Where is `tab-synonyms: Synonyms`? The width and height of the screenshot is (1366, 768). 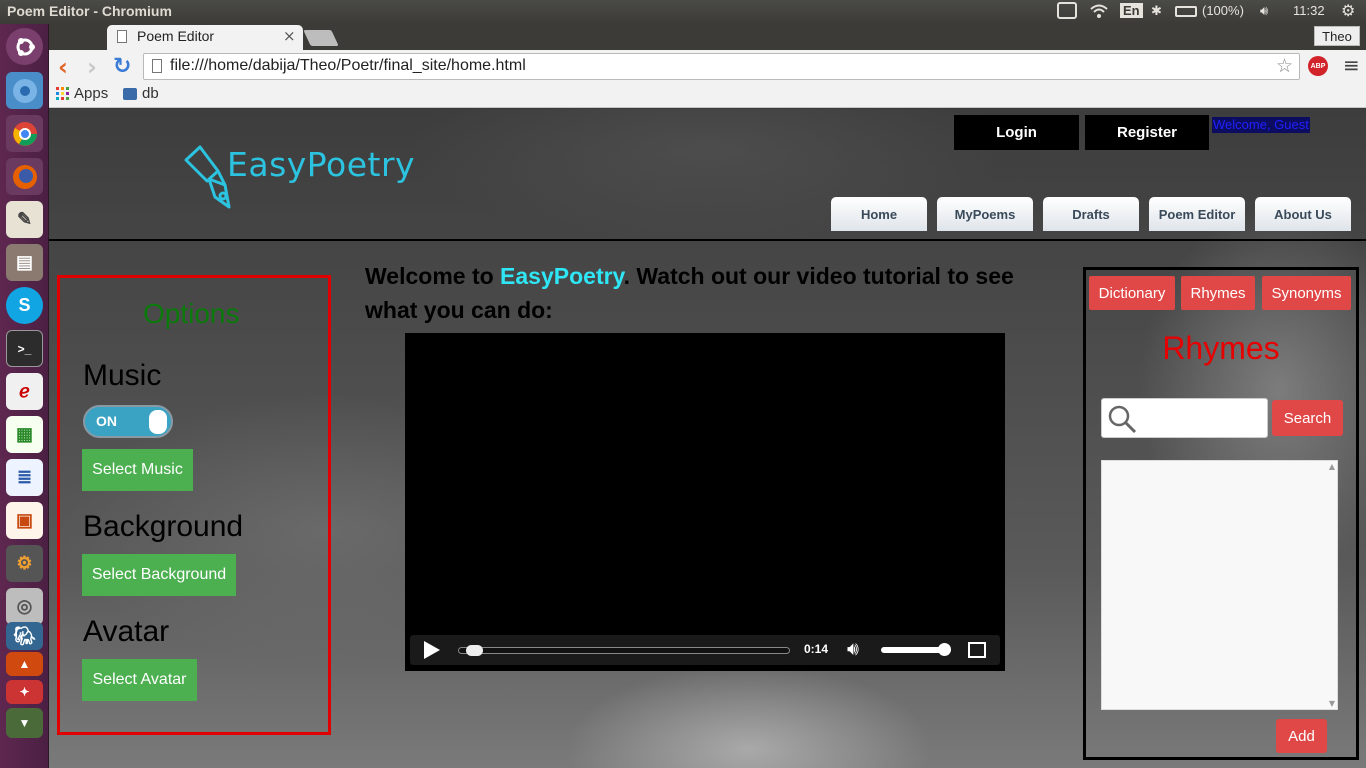 tab-synonyms: Synonyms is located at coordinates (1306, 293).